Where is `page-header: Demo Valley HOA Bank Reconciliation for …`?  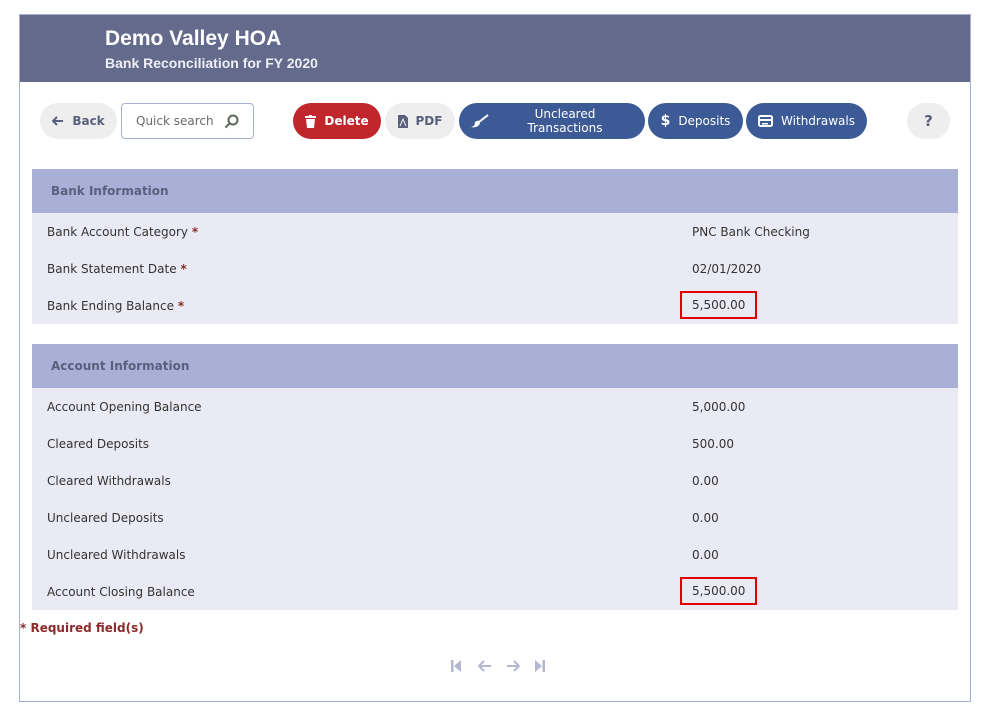
page-header: Demo Valley HOA Bank Reconciliation for … is located at coordinates (495, 48).